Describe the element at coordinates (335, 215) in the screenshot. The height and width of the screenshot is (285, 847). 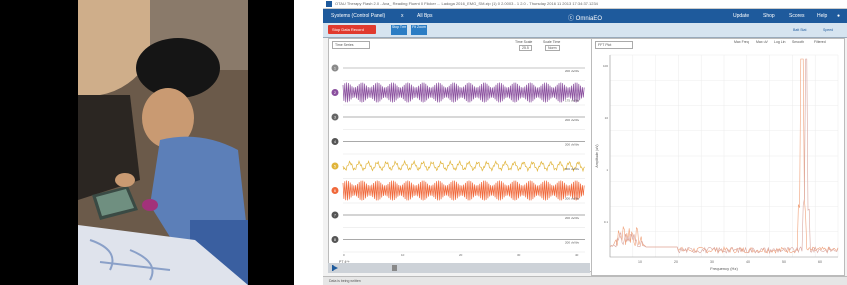
I see `channel-7-number: 7` at that location.